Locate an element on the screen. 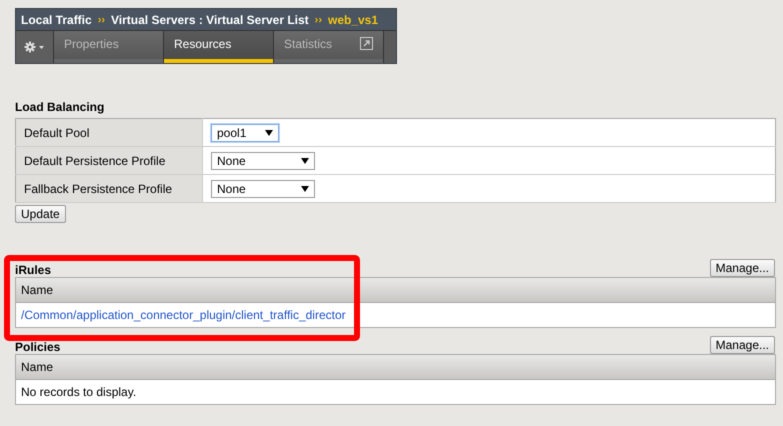 This screenshot has width=783, height=426. section-title: Policies is located at coordinates (37, 347).